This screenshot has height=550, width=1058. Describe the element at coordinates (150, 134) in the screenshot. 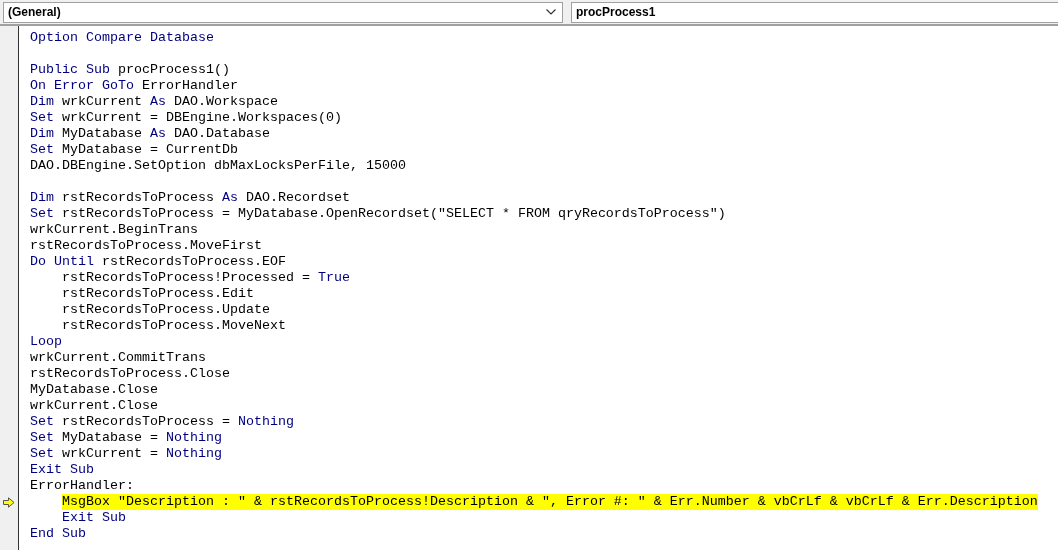

I see `code-line: Dim MyDatabase As DAO.Database` at that location.